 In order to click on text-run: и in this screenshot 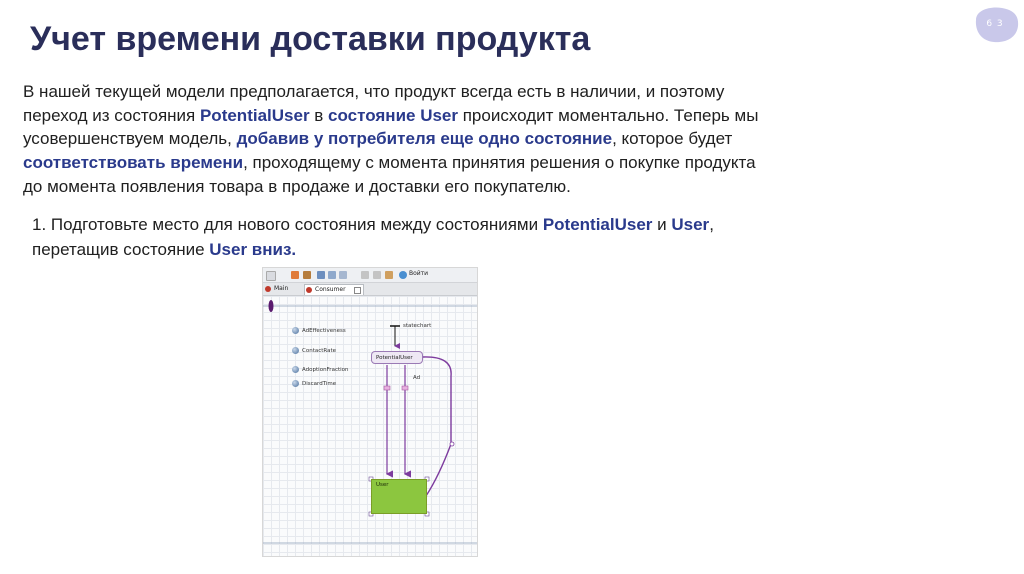, I will do `click(662, 224)`.